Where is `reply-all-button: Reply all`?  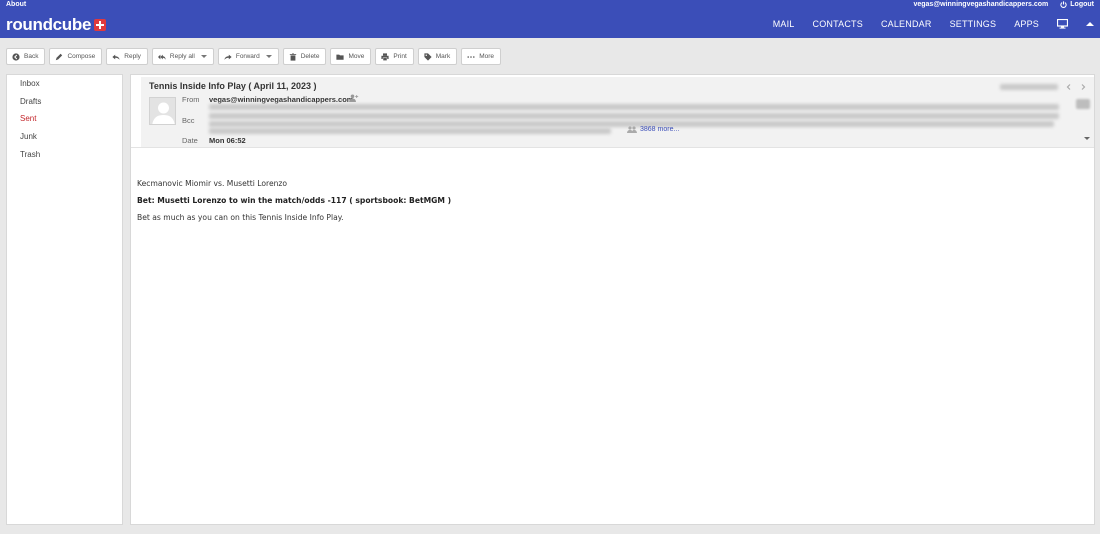 reply-all-button: Reply all is located at coordinates (182, 56).